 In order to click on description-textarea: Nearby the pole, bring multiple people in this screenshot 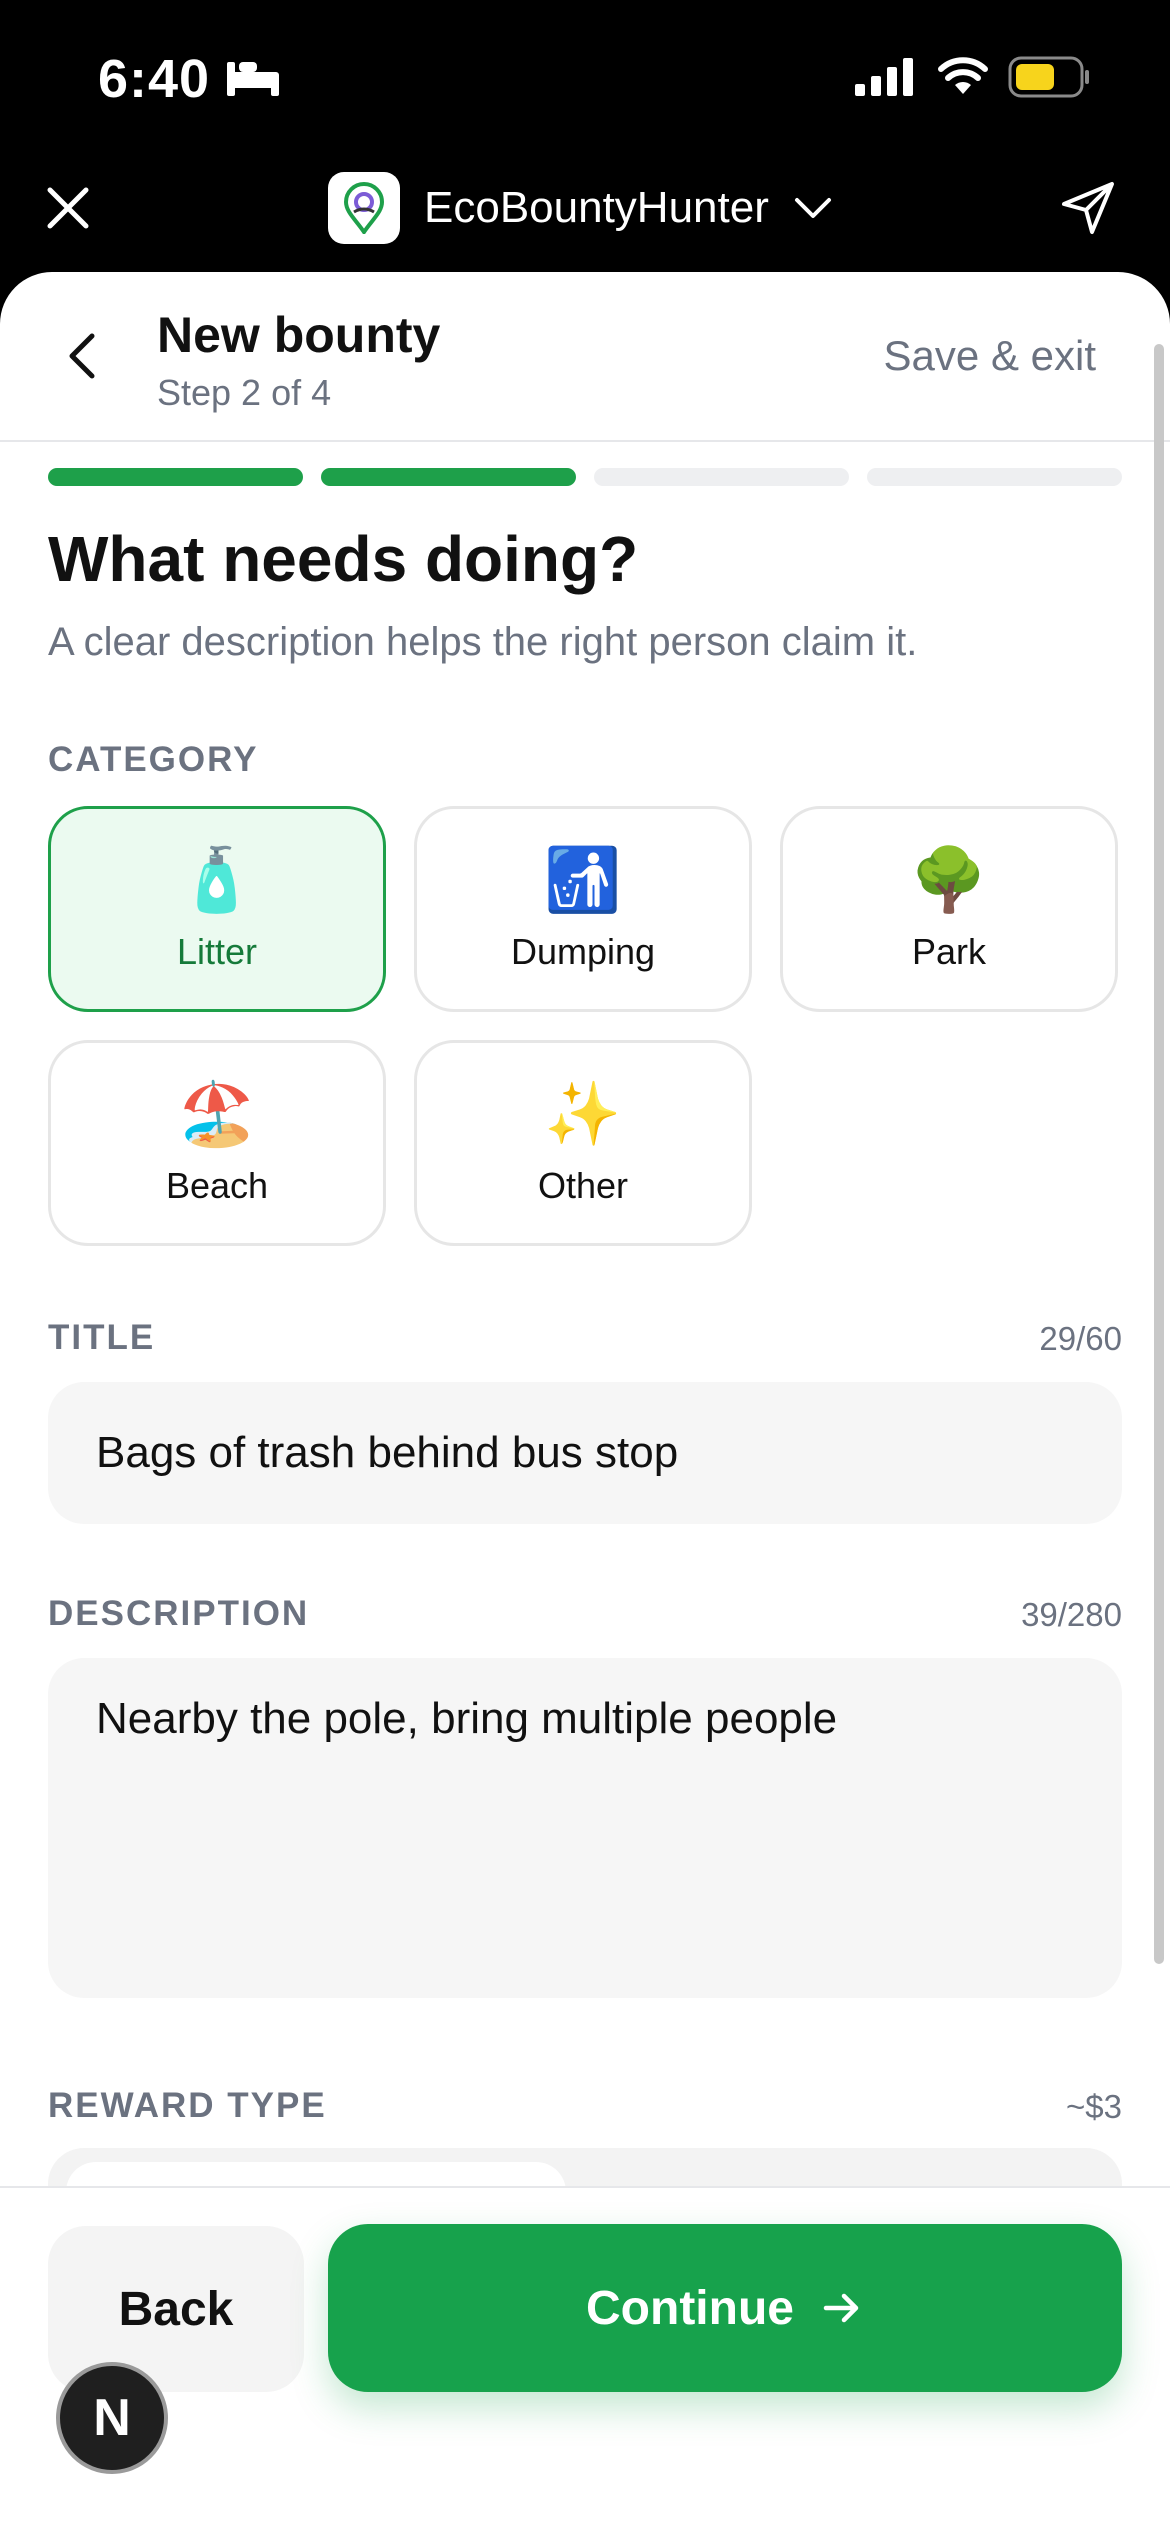, I will do `click(585, 1828)`.